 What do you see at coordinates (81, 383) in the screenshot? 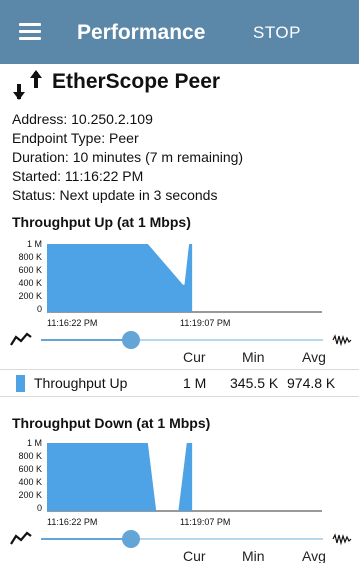
I see `legend-label: Throughput Up` at bounding box center [81, 383].